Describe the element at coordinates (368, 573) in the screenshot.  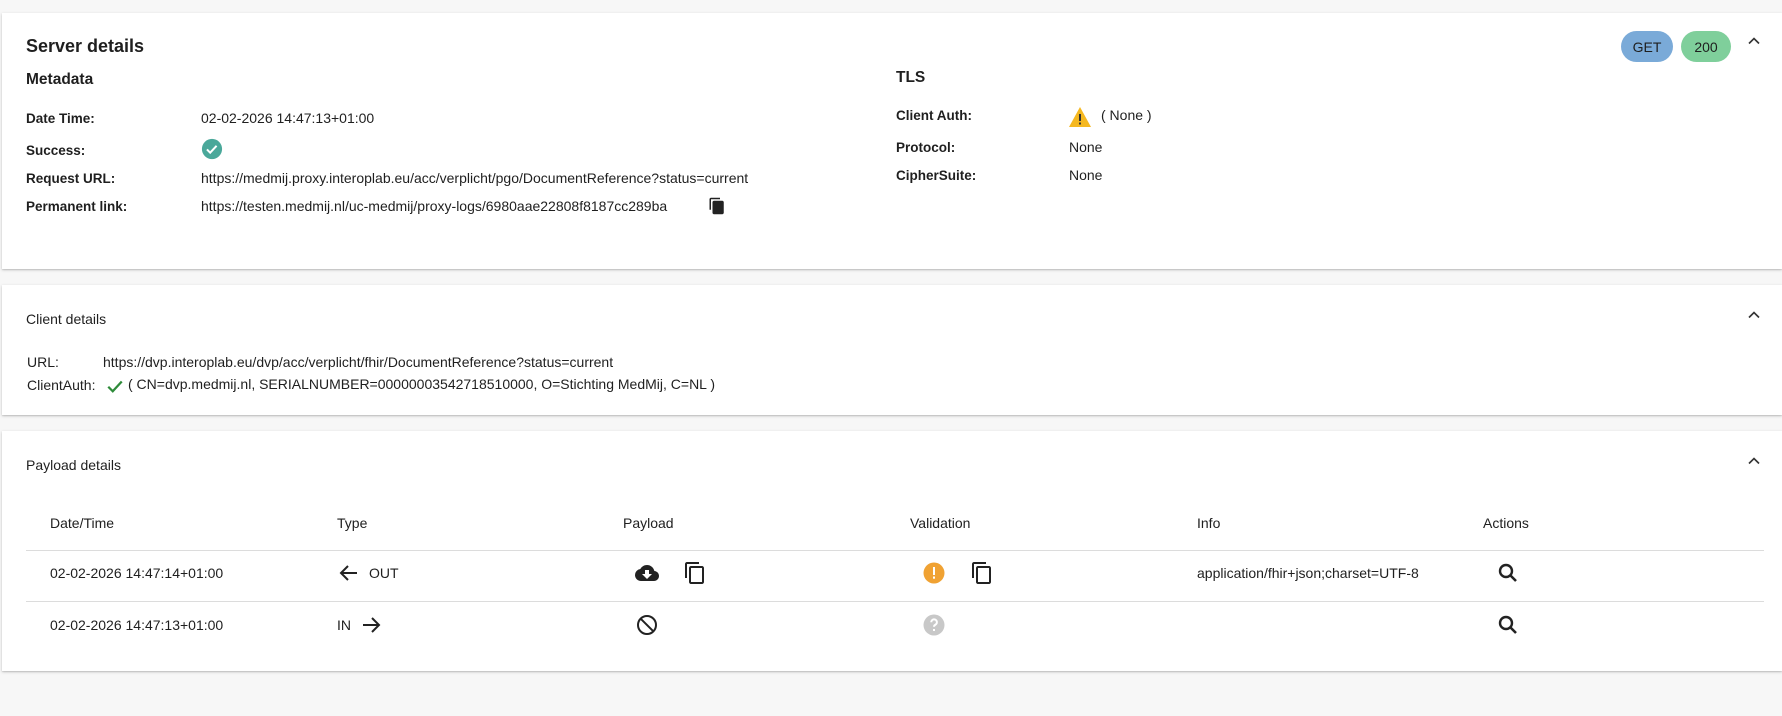
I see `row-type: OUT` at that location.